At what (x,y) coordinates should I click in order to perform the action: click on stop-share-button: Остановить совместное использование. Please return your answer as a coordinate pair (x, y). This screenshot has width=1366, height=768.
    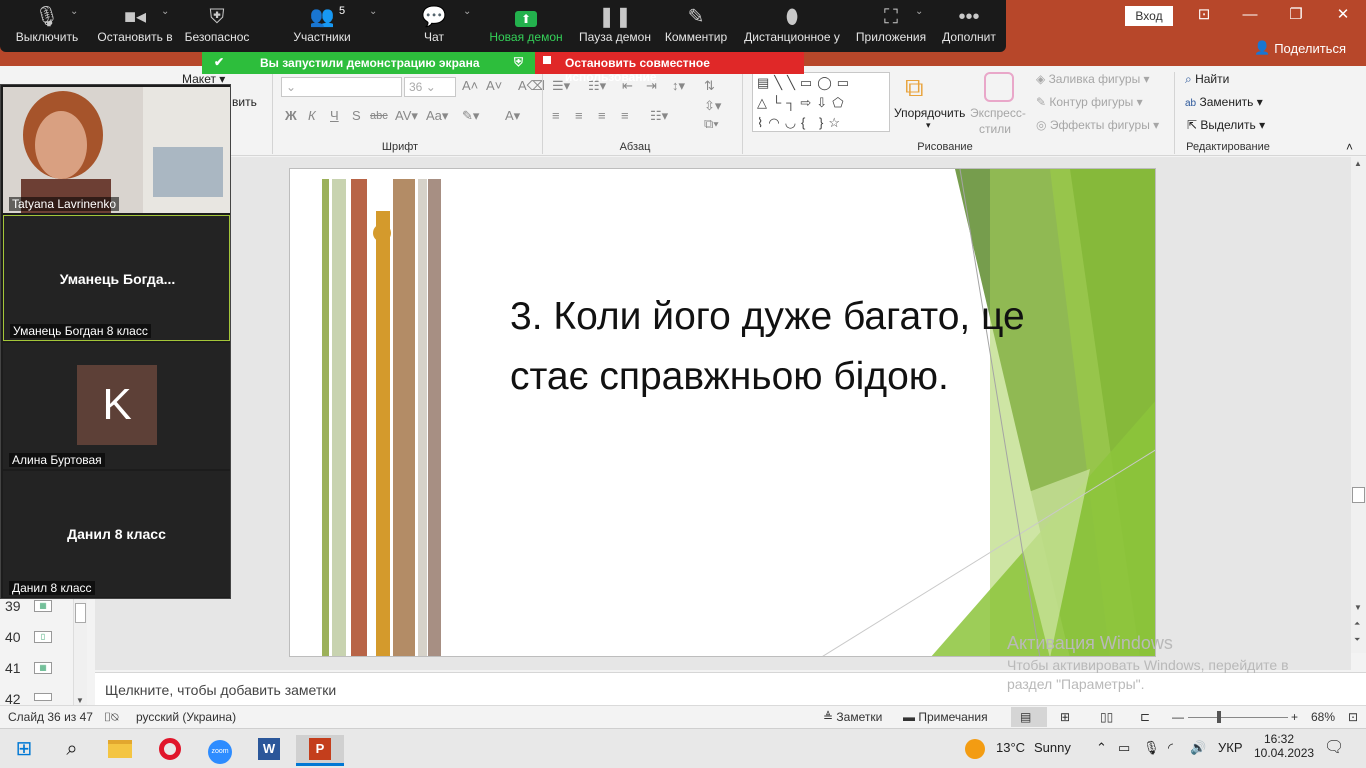
    Looking at the image, I should click on (669, 68).